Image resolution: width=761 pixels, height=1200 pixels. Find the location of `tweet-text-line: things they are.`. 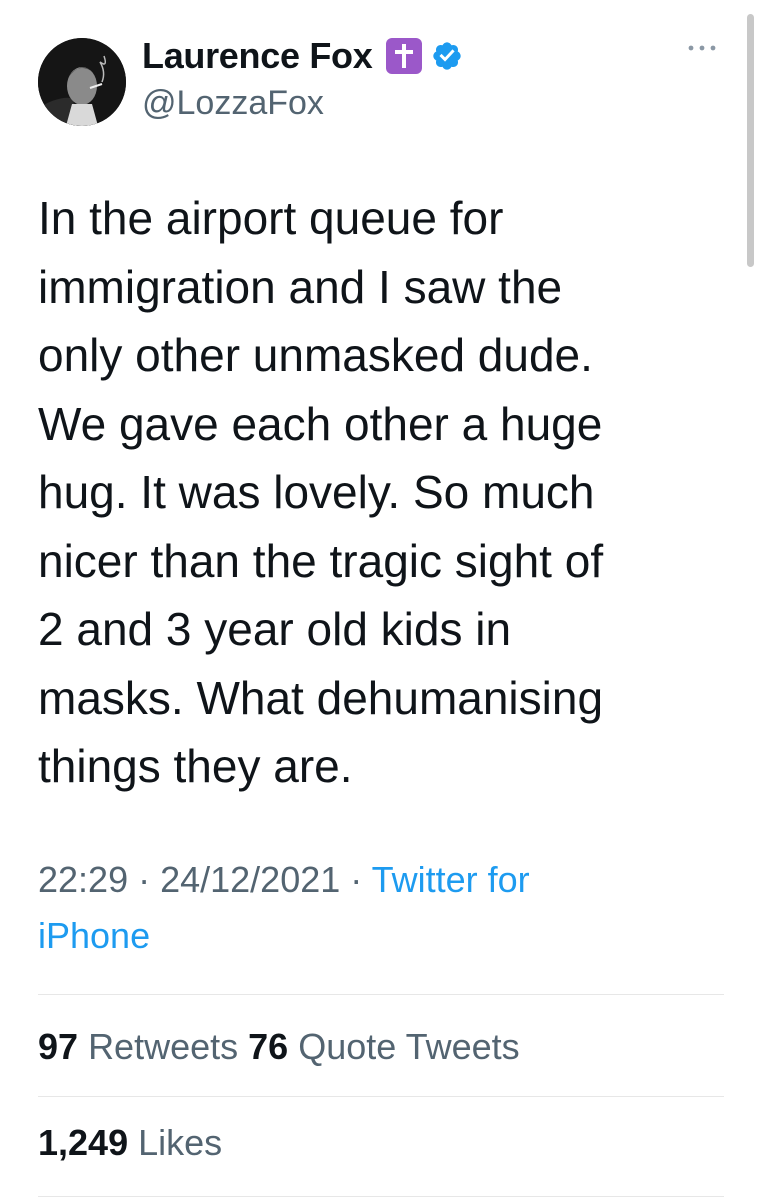

tweet-text-line: things they are. is located at coordinates (195, 766).